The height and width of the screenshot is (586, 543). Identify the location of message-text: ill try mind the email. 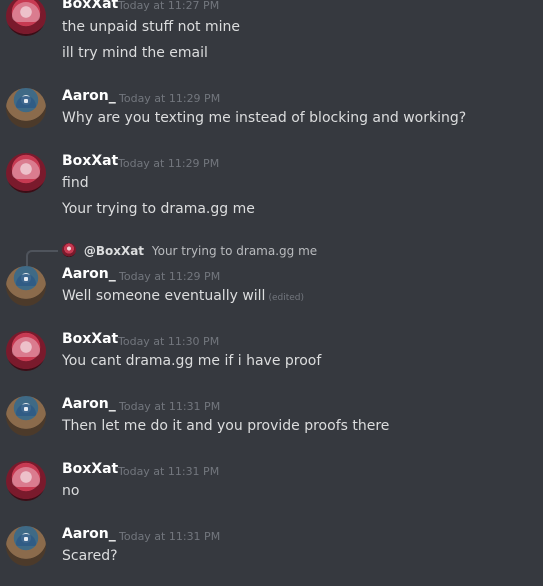
(135, 53).